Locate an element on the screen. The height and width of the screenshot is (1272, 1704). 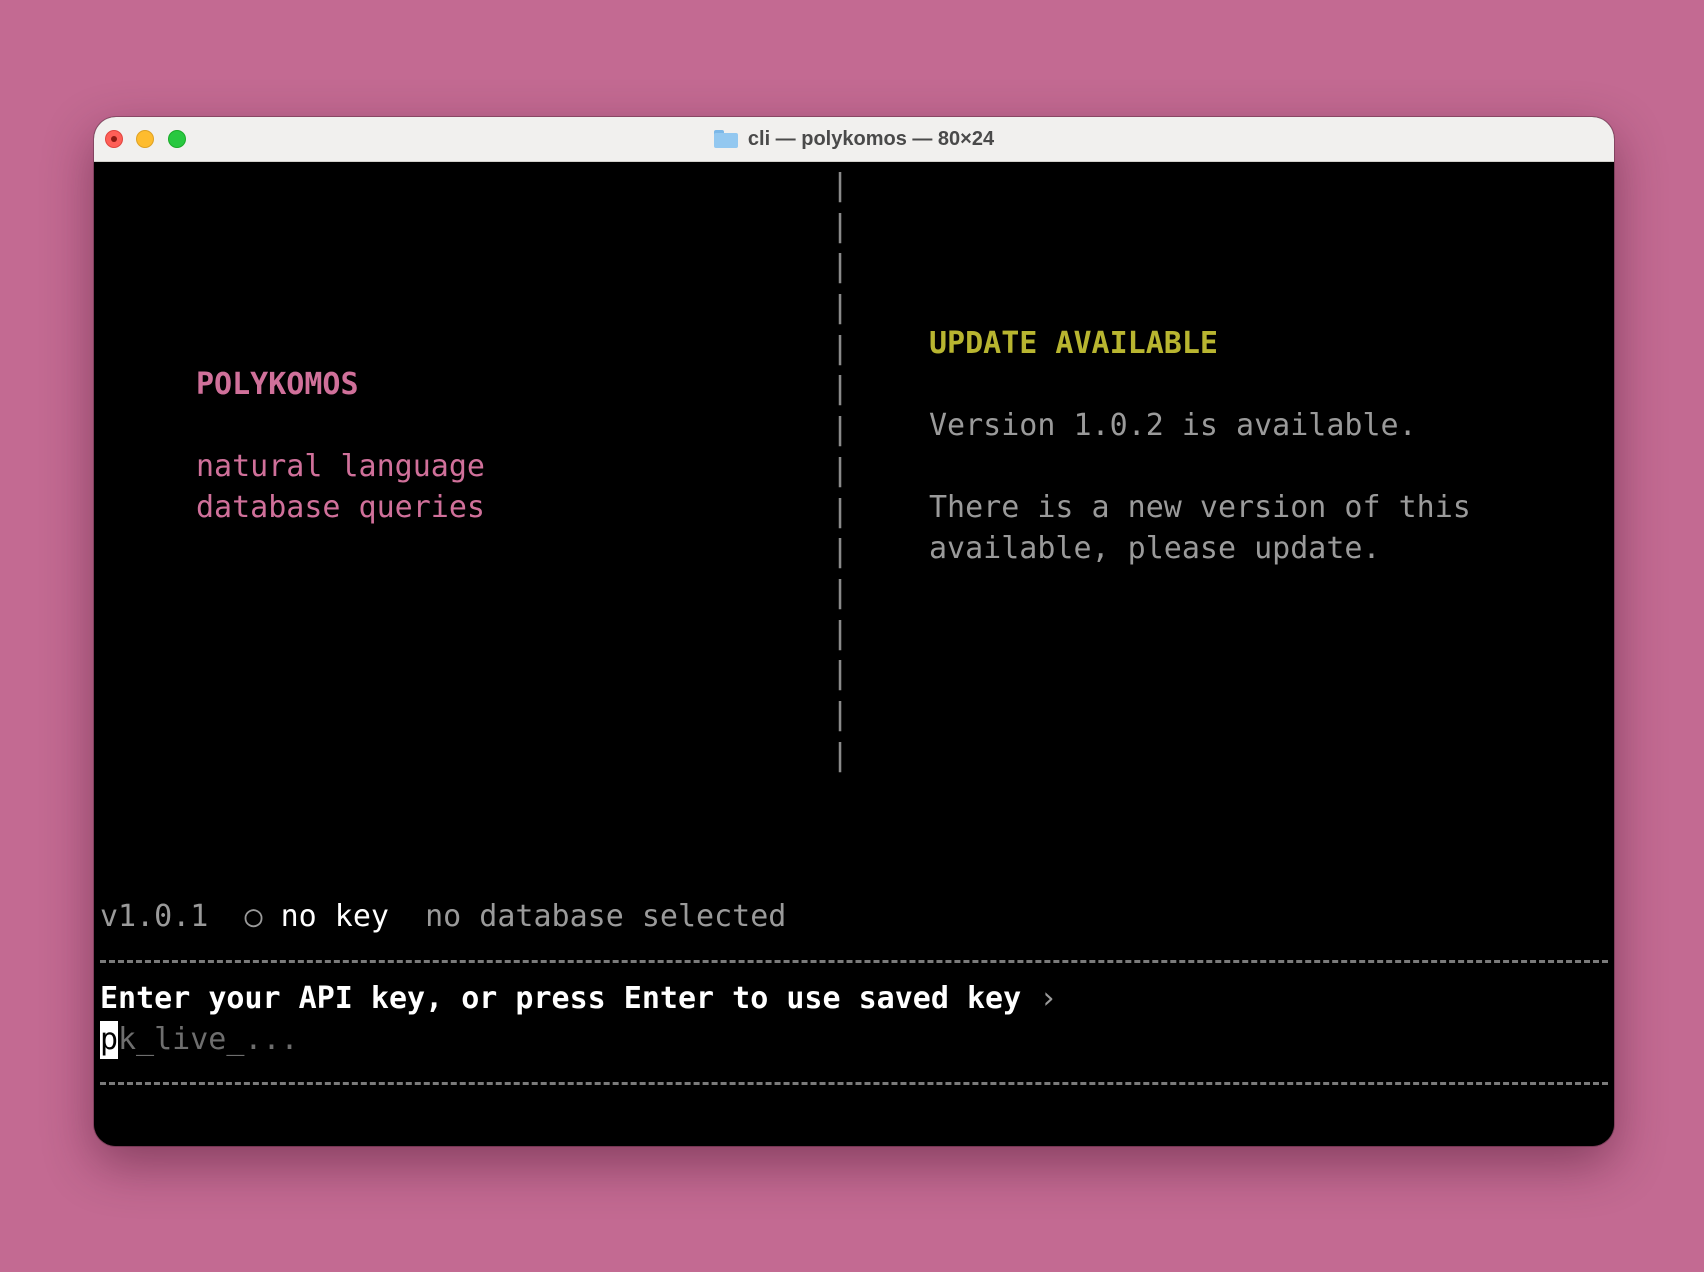
input-bottom-divider is located at coordinates (854, 1083).